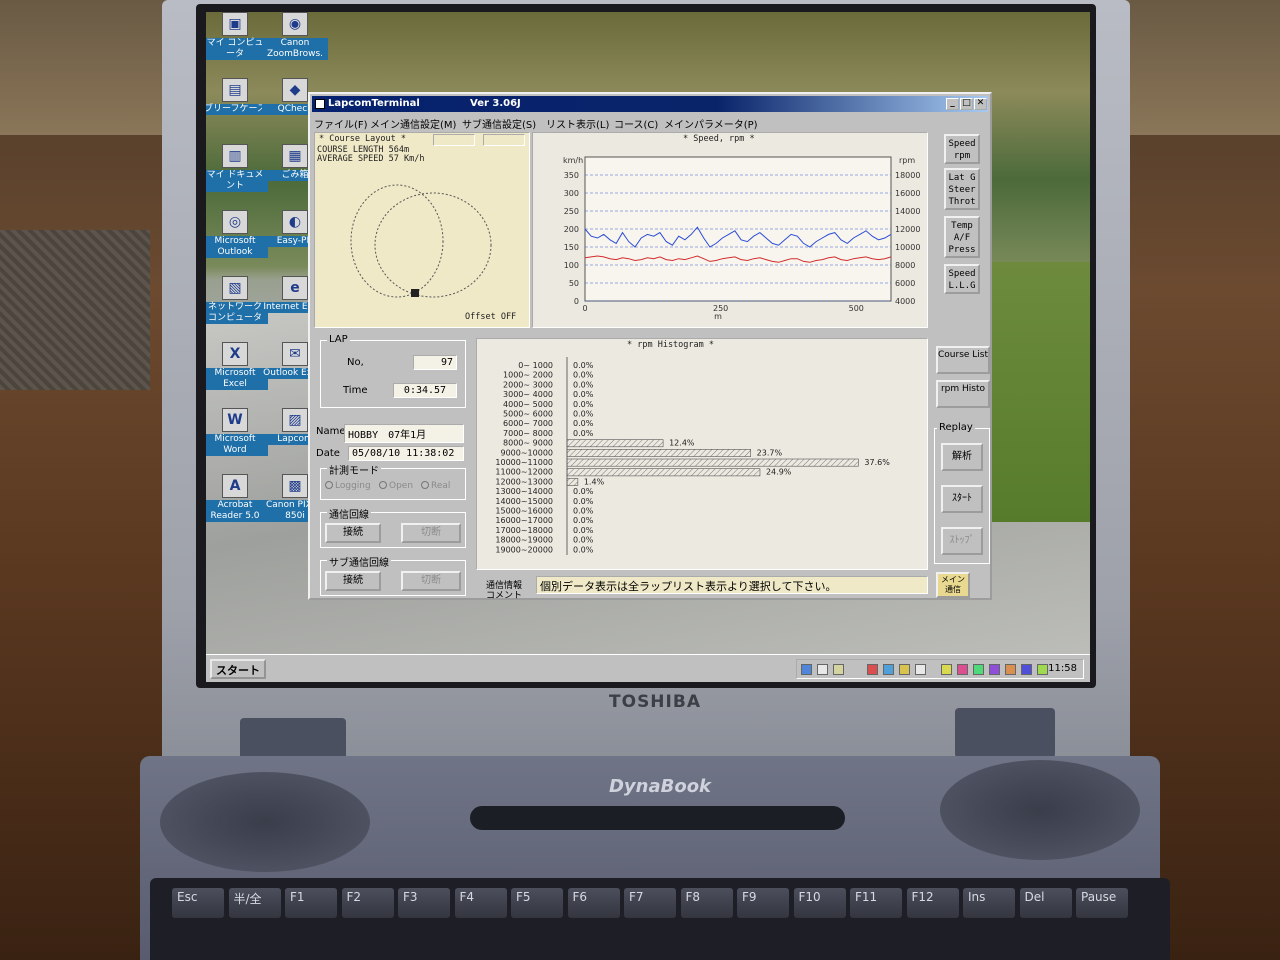 This screenshot has width=1280, height=960. Describe the element at coordinates (978, 669) in the screenshot. I see `battery-tray-icon` at that location.